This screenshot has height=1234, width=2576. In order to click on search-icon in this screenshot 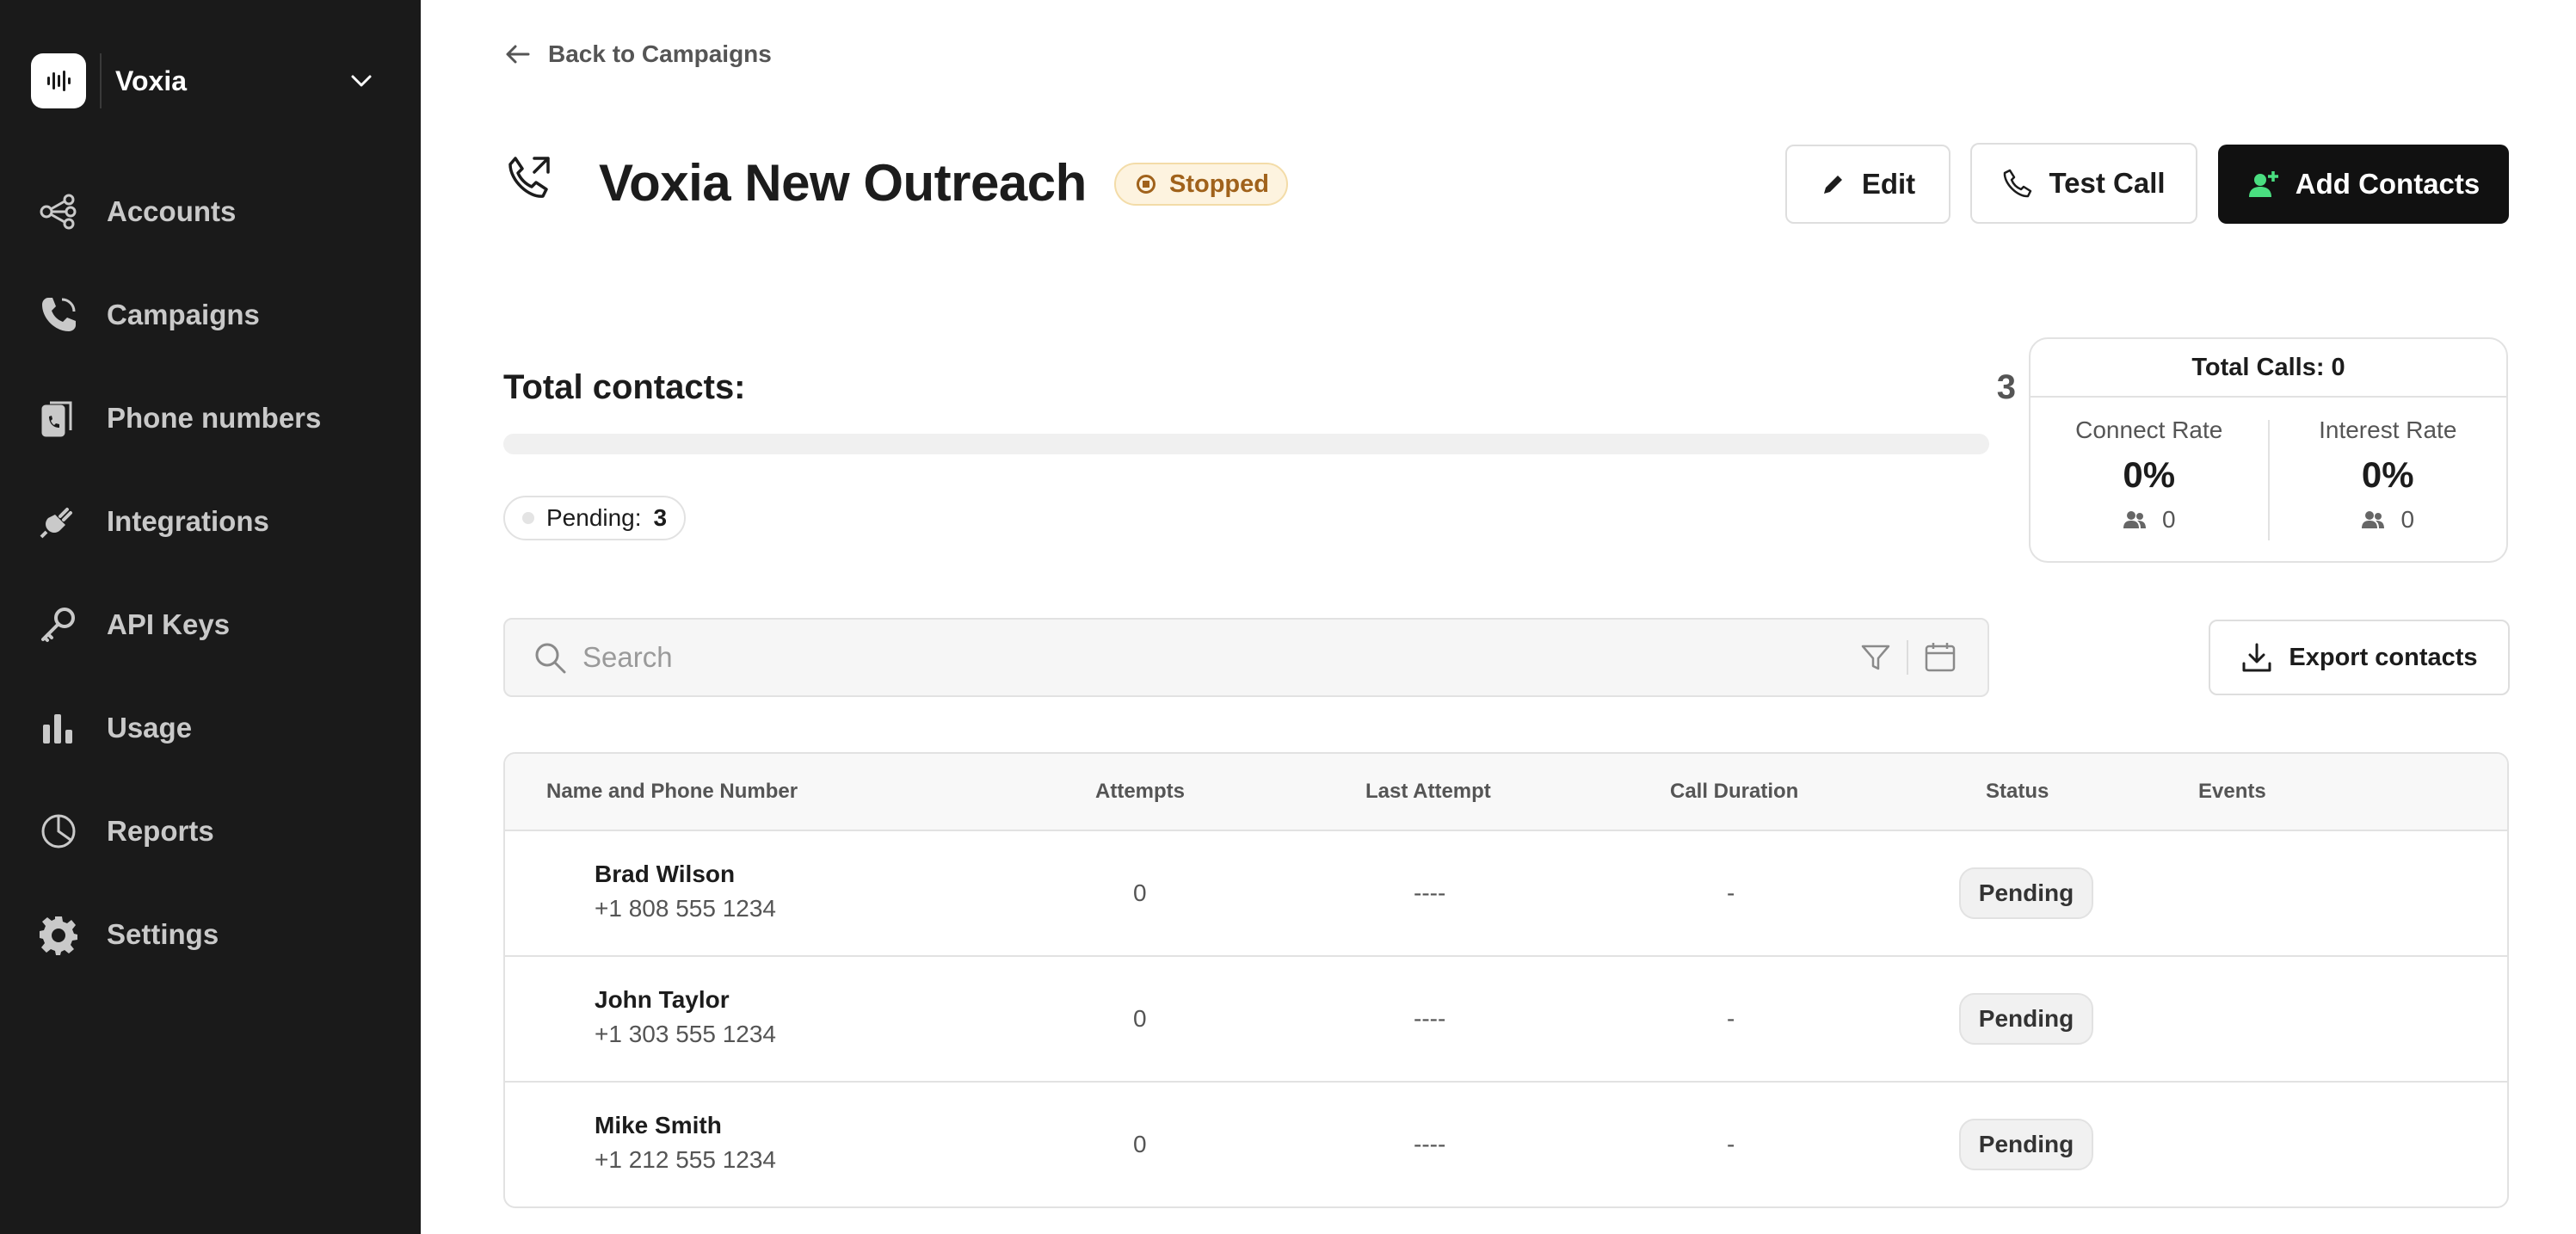, I will do `click(550, 658)`.